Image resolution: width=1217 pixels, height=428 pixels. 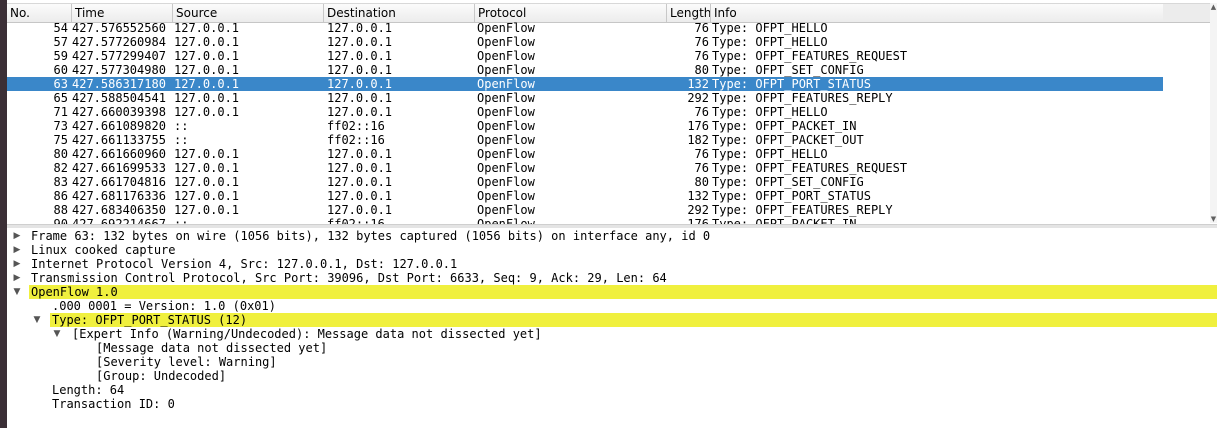 What do you see at coordinates (119, 84) in the screenshot?
I see `cell-time: 427.586317180` at bounding box center [119, 84].